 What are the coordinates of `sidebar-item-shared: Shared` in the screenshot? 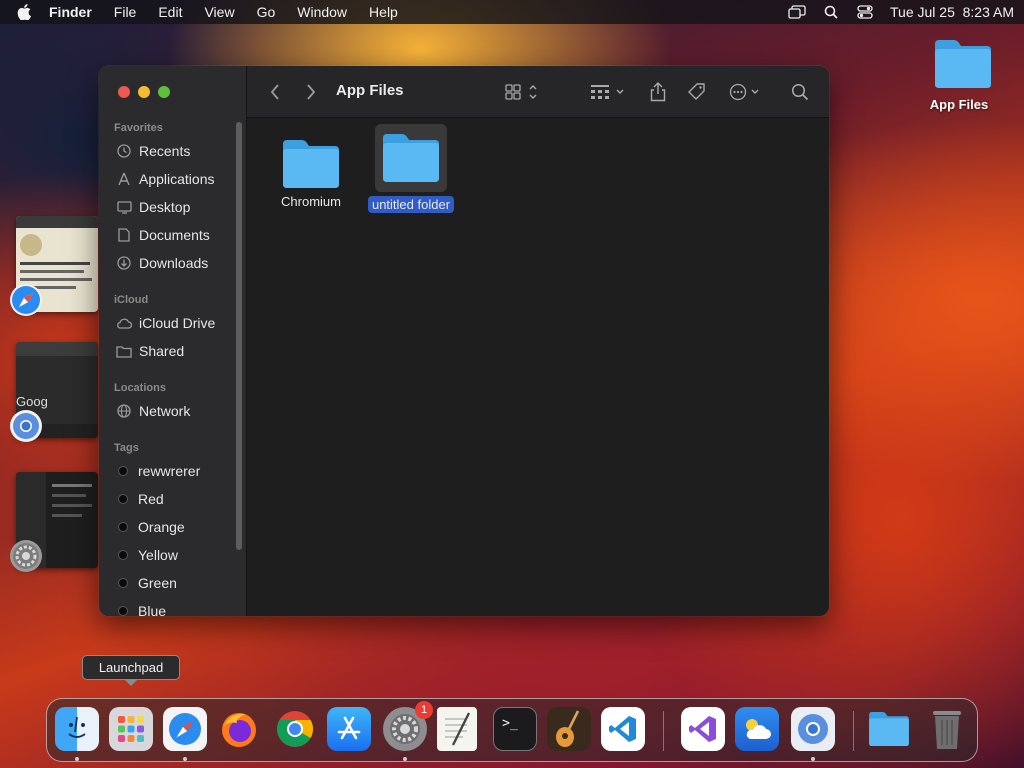 It's located at (149, 351).